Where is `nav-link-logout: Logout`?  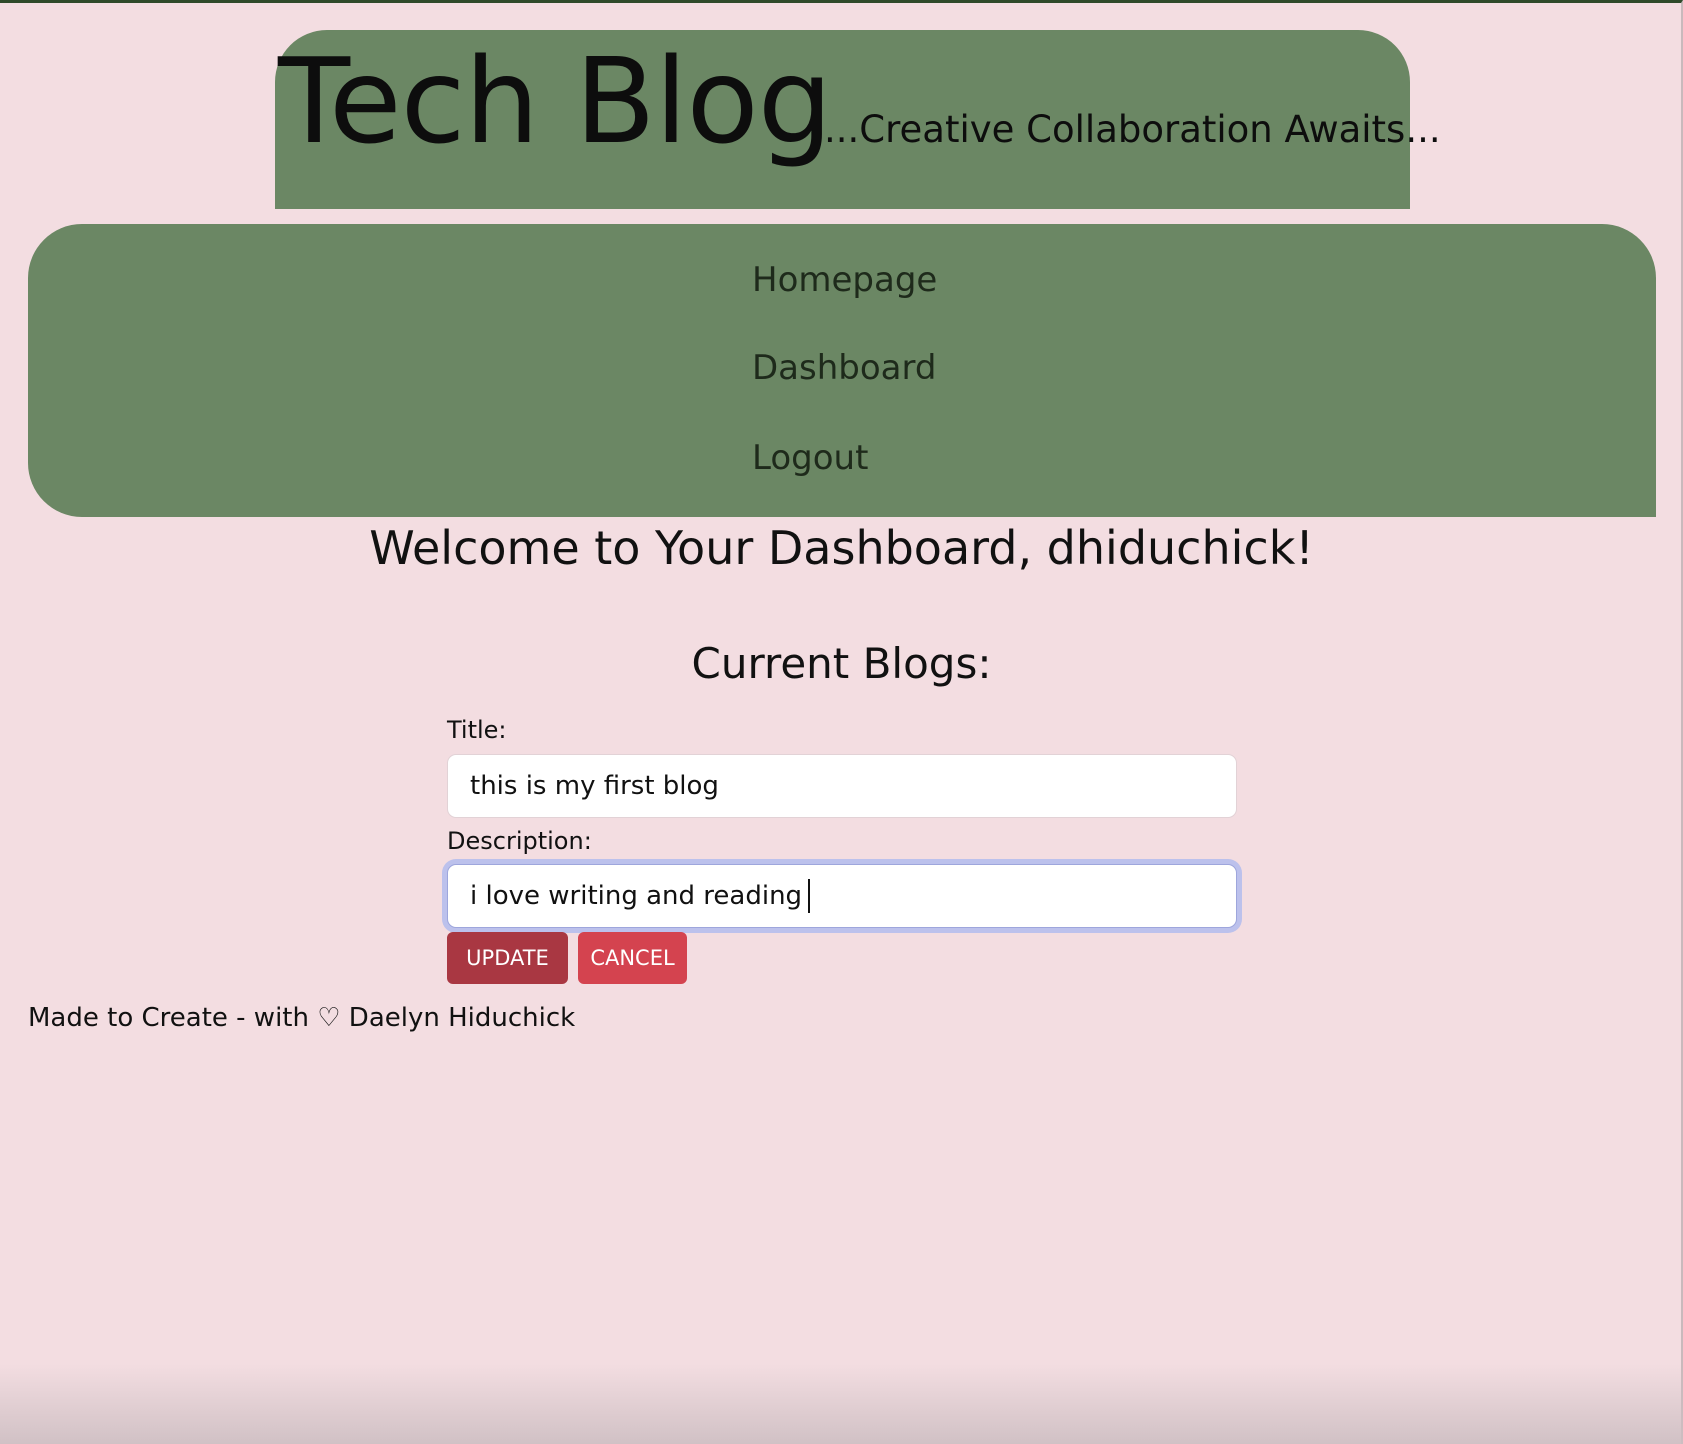
nav-link-logout: Logout is located at coordinates (810, 458).